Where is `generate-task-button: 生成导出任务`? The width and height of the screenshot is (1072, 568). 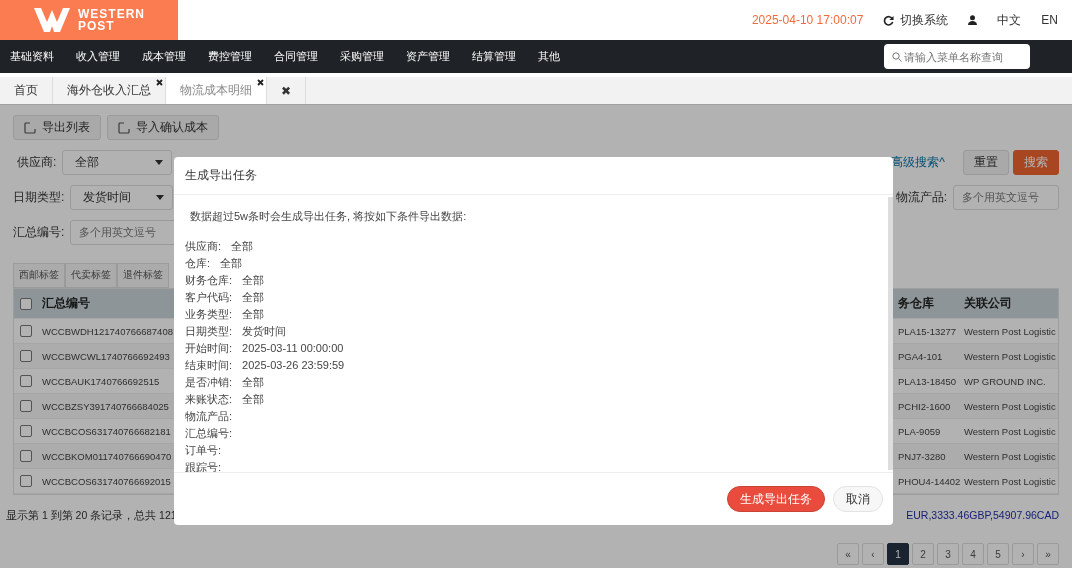
generate-task-button: 生成导出任务 is located at coordinates (776, 499).